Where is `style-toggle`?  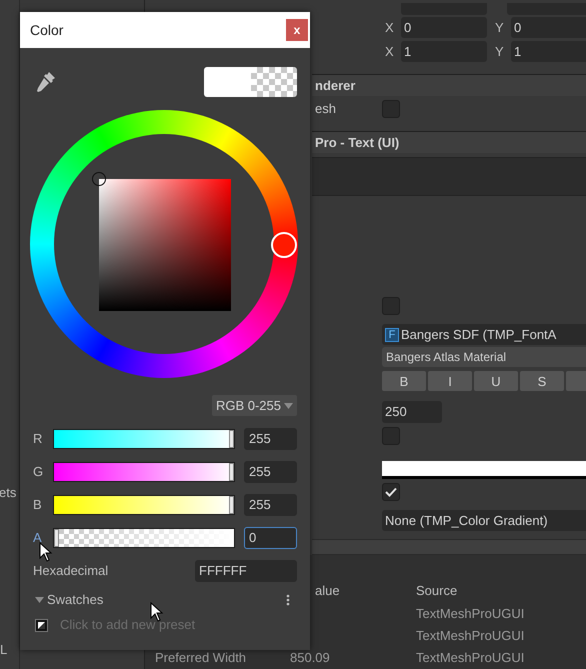 style-toggle is located at coordinates (576, 381).